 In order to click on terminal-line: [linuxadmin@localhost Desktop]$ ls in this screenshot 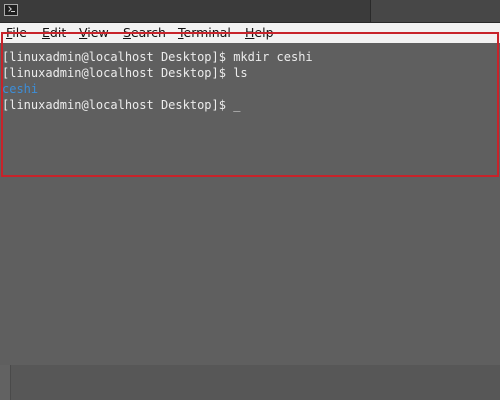, I will do `click(125, 73)`.